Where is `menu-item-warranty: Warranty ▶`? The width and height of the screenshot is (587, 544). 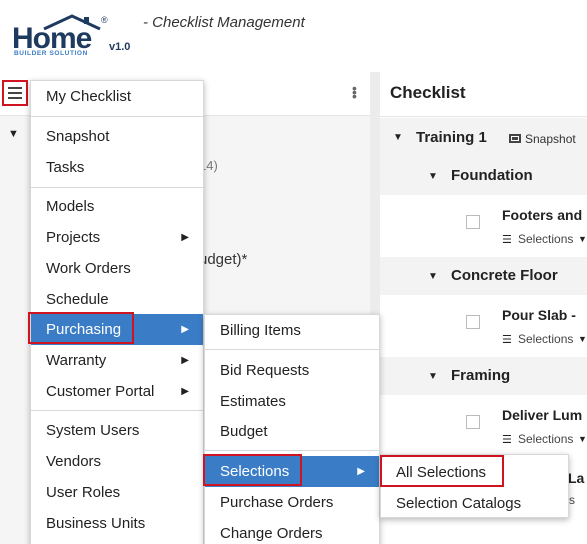
menu-item-warranty: Warranty ▶ is located at coordinates (117, 360).